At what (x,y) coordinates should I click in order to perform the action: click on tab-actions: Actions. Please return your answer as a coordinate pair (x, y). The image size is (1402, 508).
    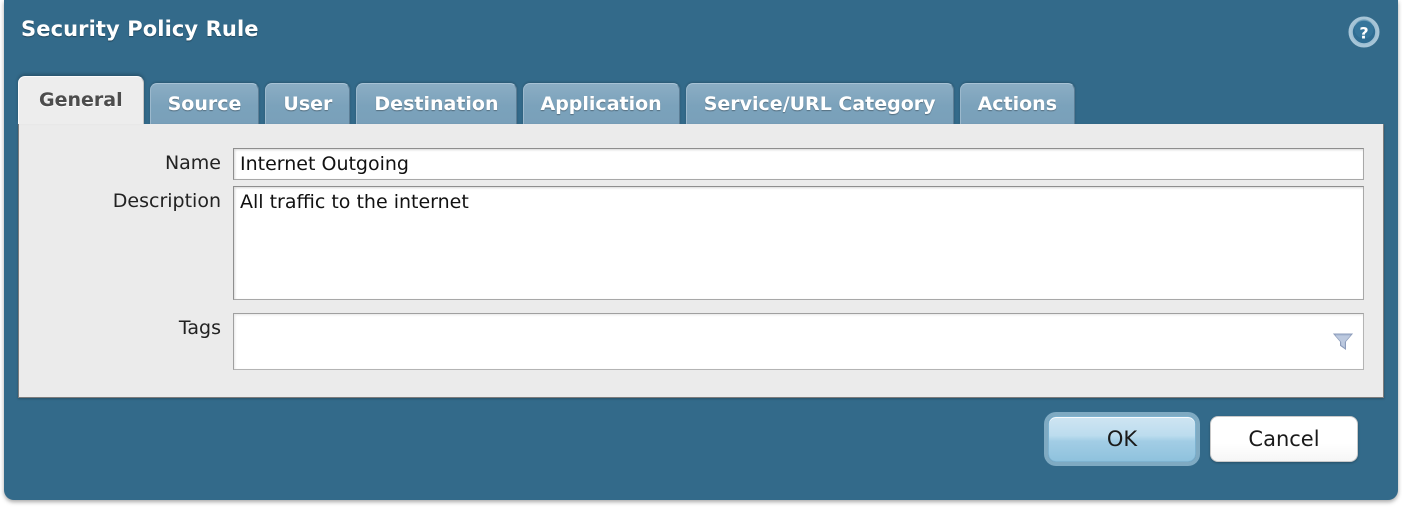
    Looking at the image, I should click on (1017, 103).